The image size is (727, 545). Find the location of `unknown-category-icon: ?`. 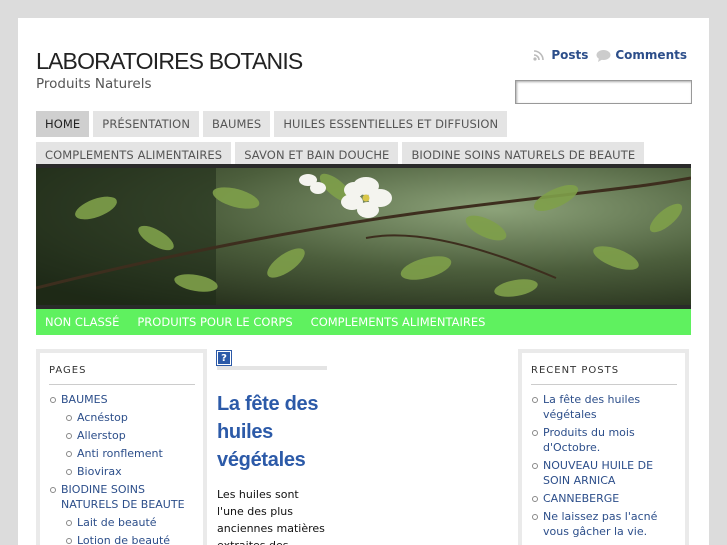

unknown-category-icon: ? is located at coordinates (224, 358).